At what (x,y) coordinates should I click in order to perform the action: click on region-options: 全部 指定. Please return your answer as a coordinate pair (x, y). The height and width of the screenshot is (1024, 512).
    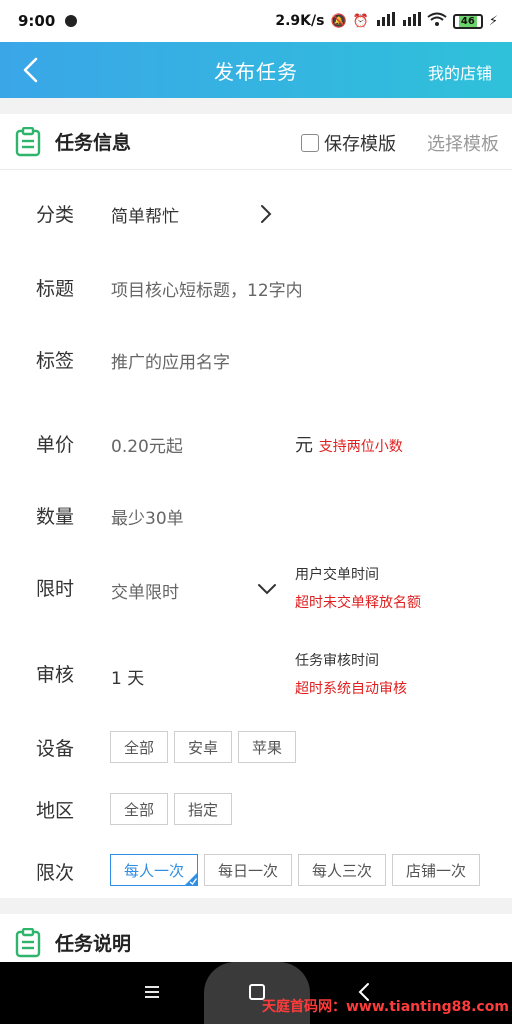
    Looking at the image, I should click on (171, 809).